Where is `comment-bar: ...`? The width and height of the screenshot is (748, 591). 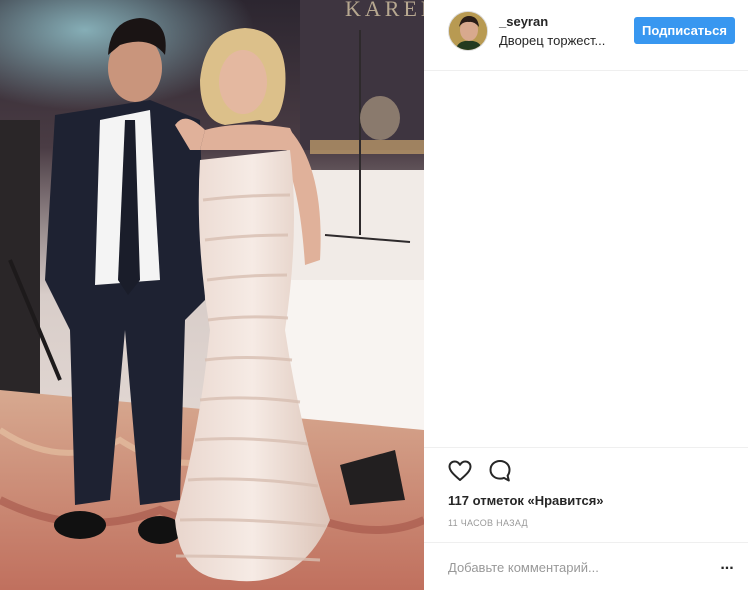 comment-bar: ... is located at coordinates (586, 566).